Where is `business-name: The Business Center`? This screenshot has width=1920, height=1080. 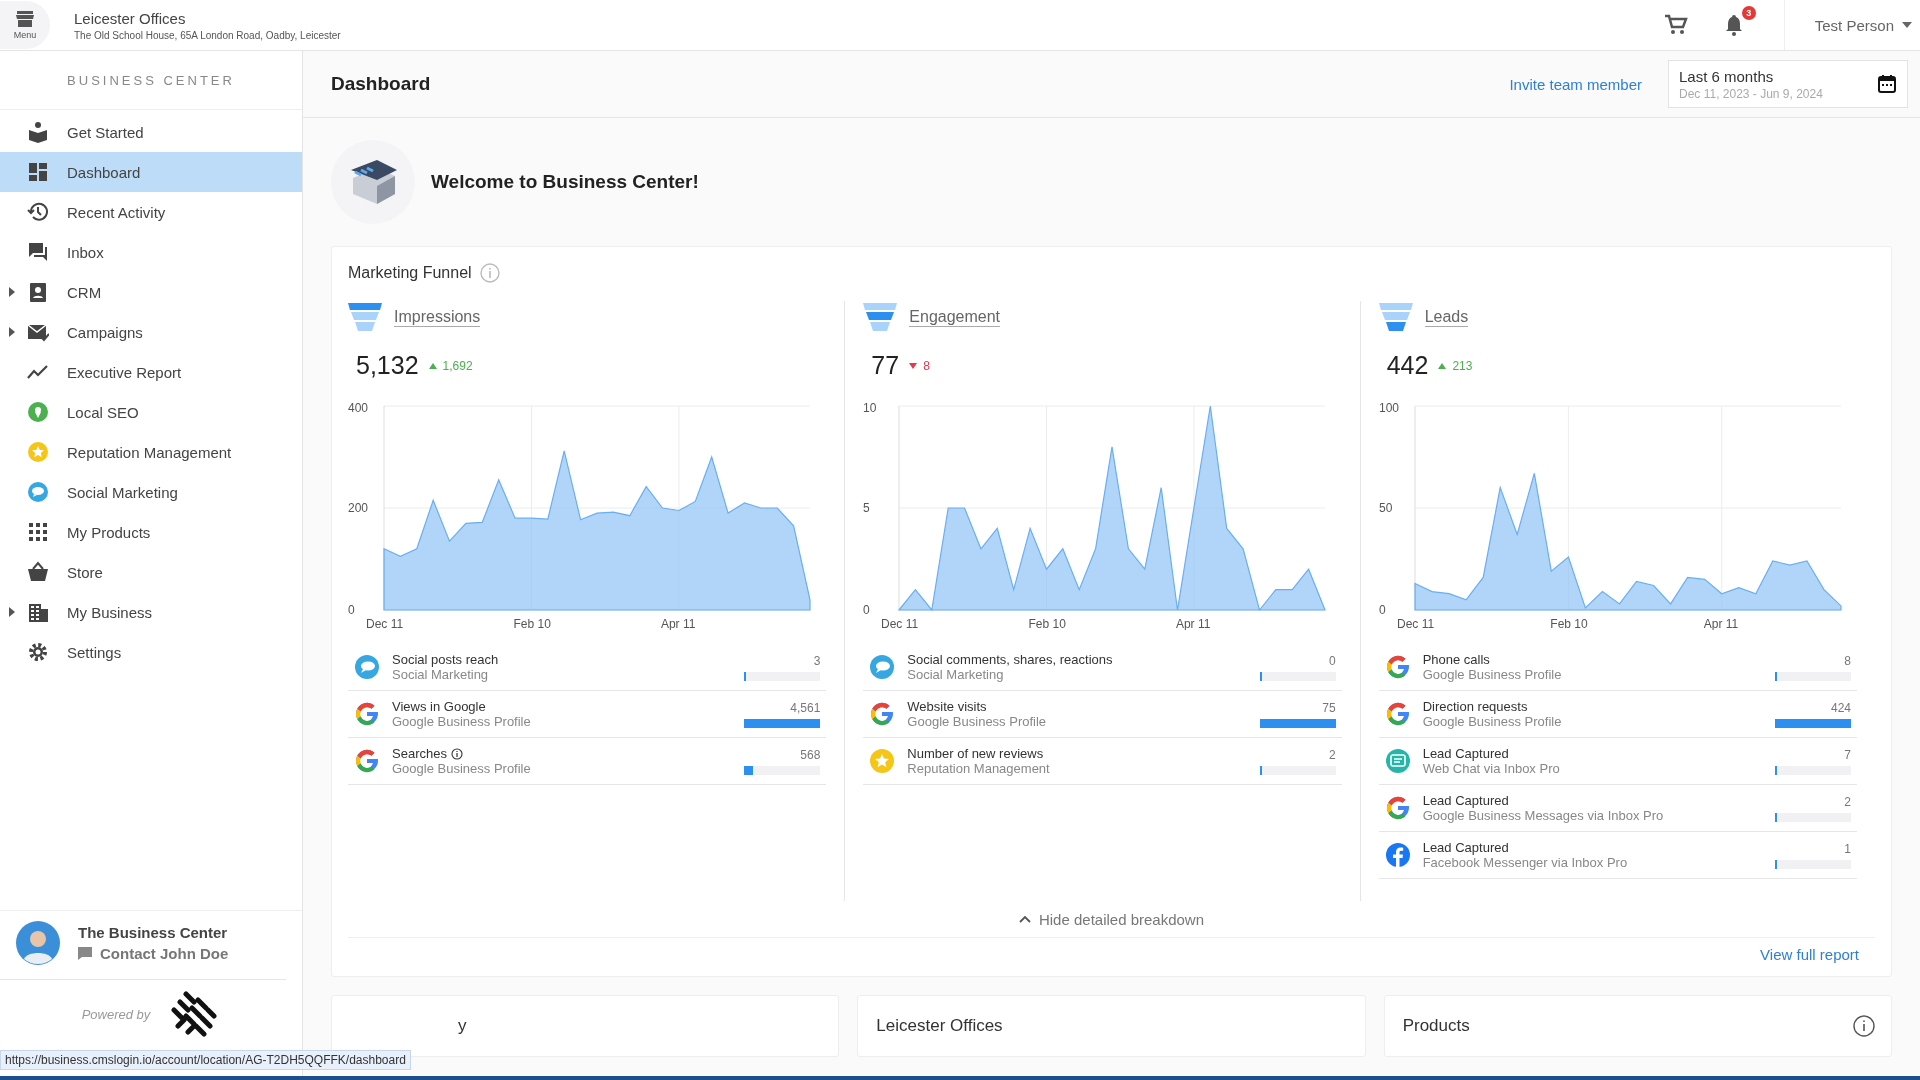
business-name: The Business Center is located at coordinates (153, 932).